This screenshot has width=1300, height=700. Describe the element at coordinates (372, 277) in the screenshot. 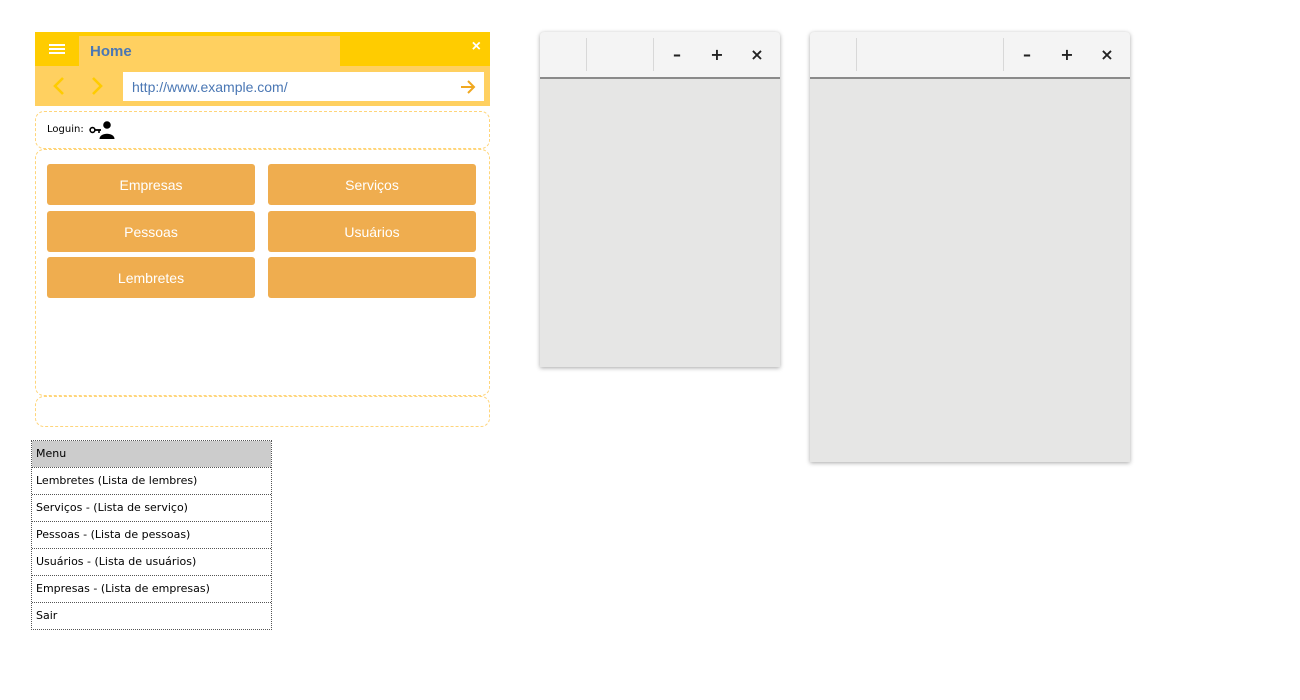

I see `empty-button` at that location.